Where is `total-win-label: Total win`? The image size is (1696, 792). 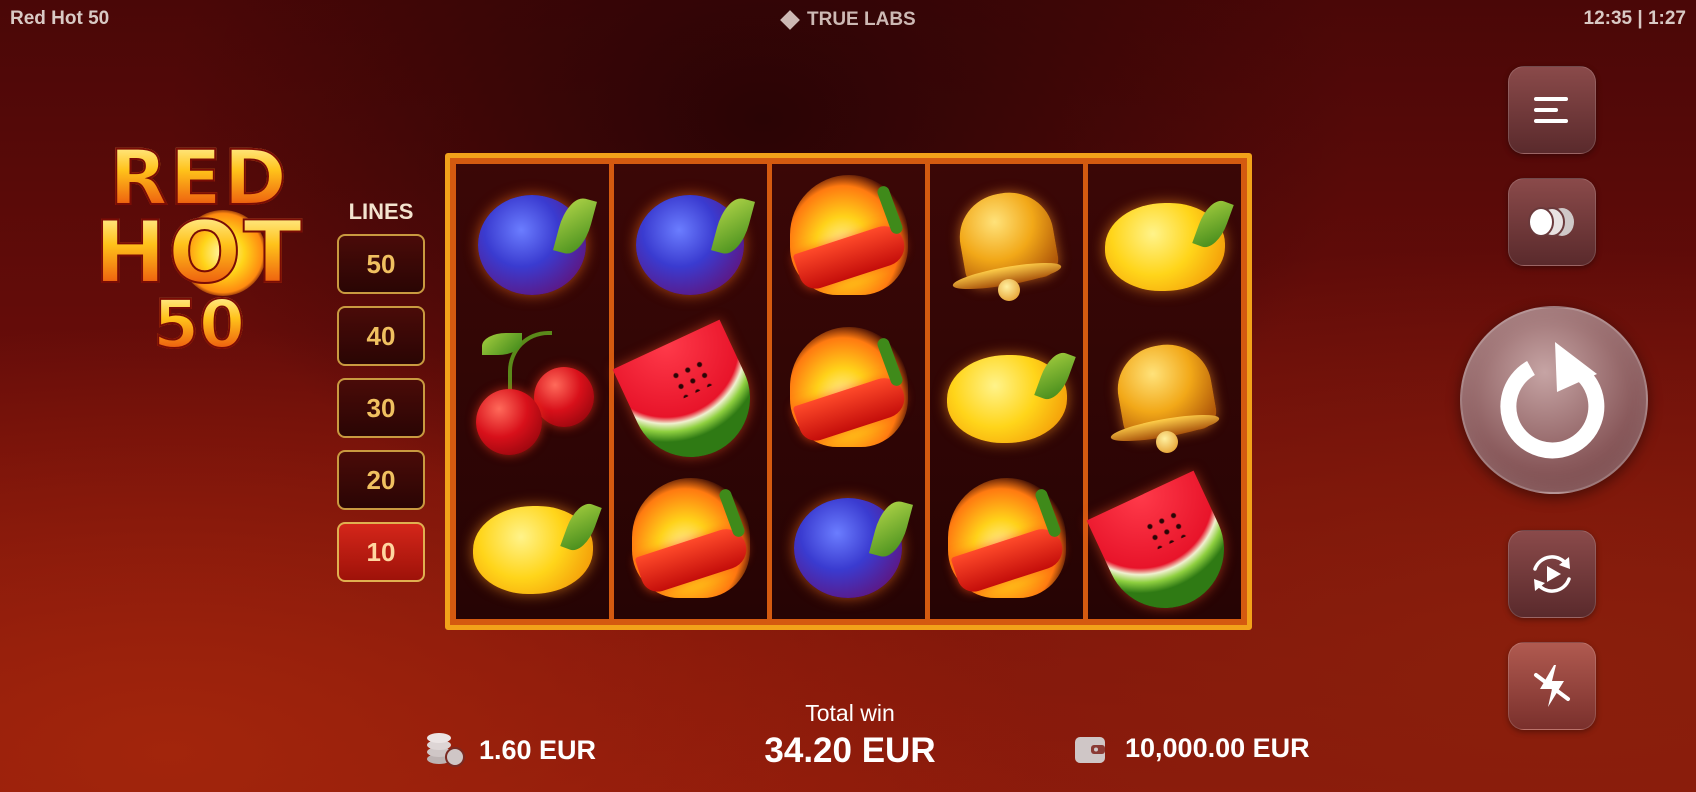
total-win-label: Total win is located at coordinates (850, 713).